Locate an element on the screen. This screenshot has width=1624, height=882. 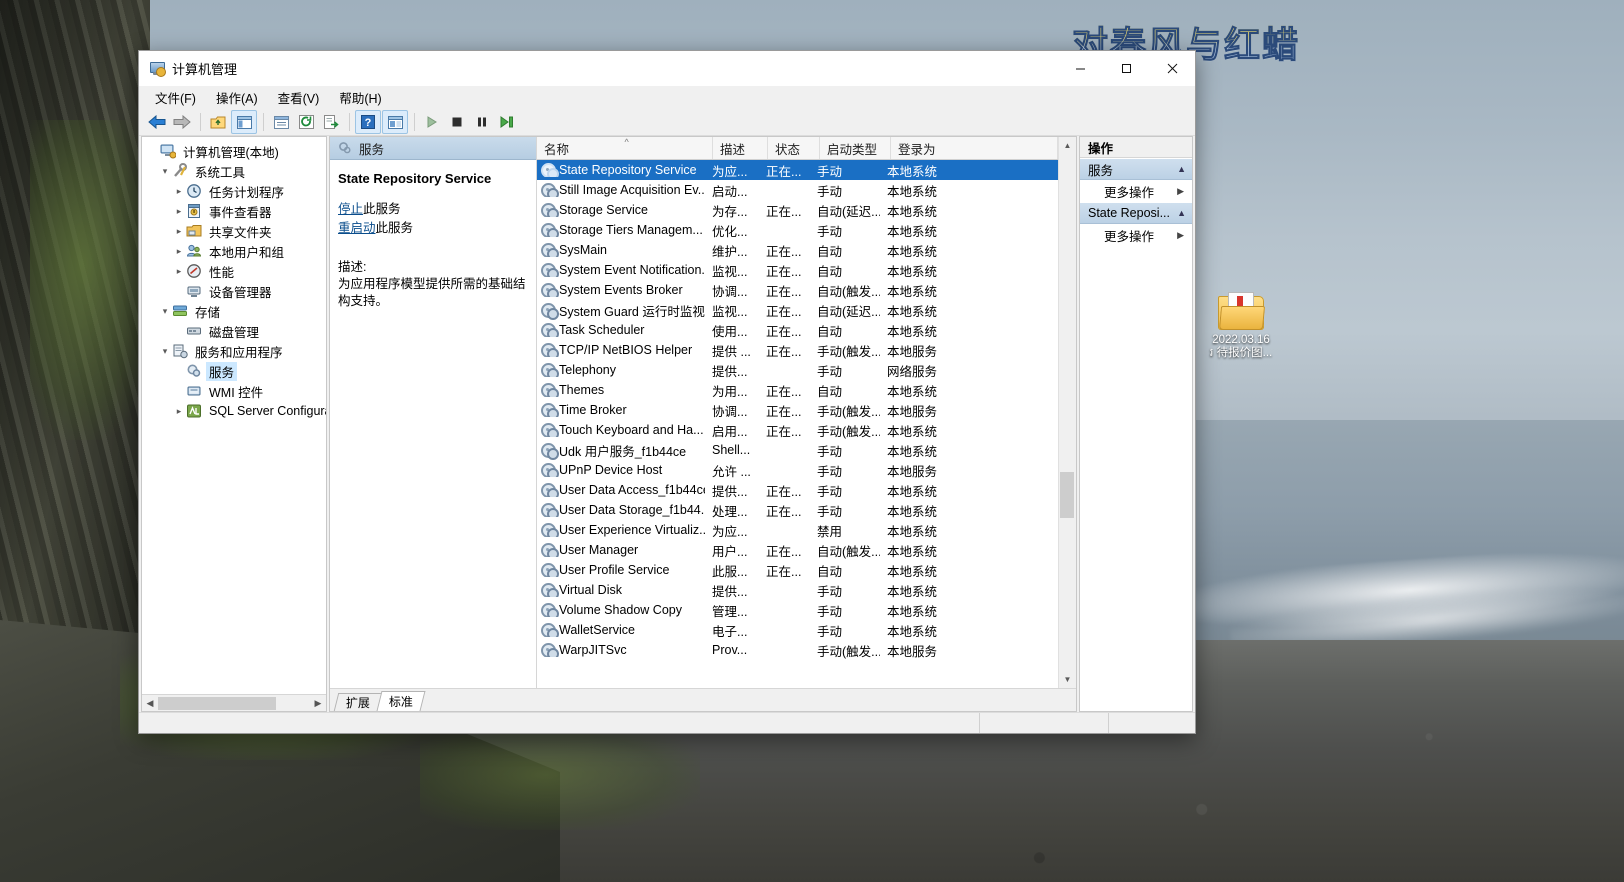
services-list-scrollbar: ▲ ▼ is located at coordinates (1067, 412).